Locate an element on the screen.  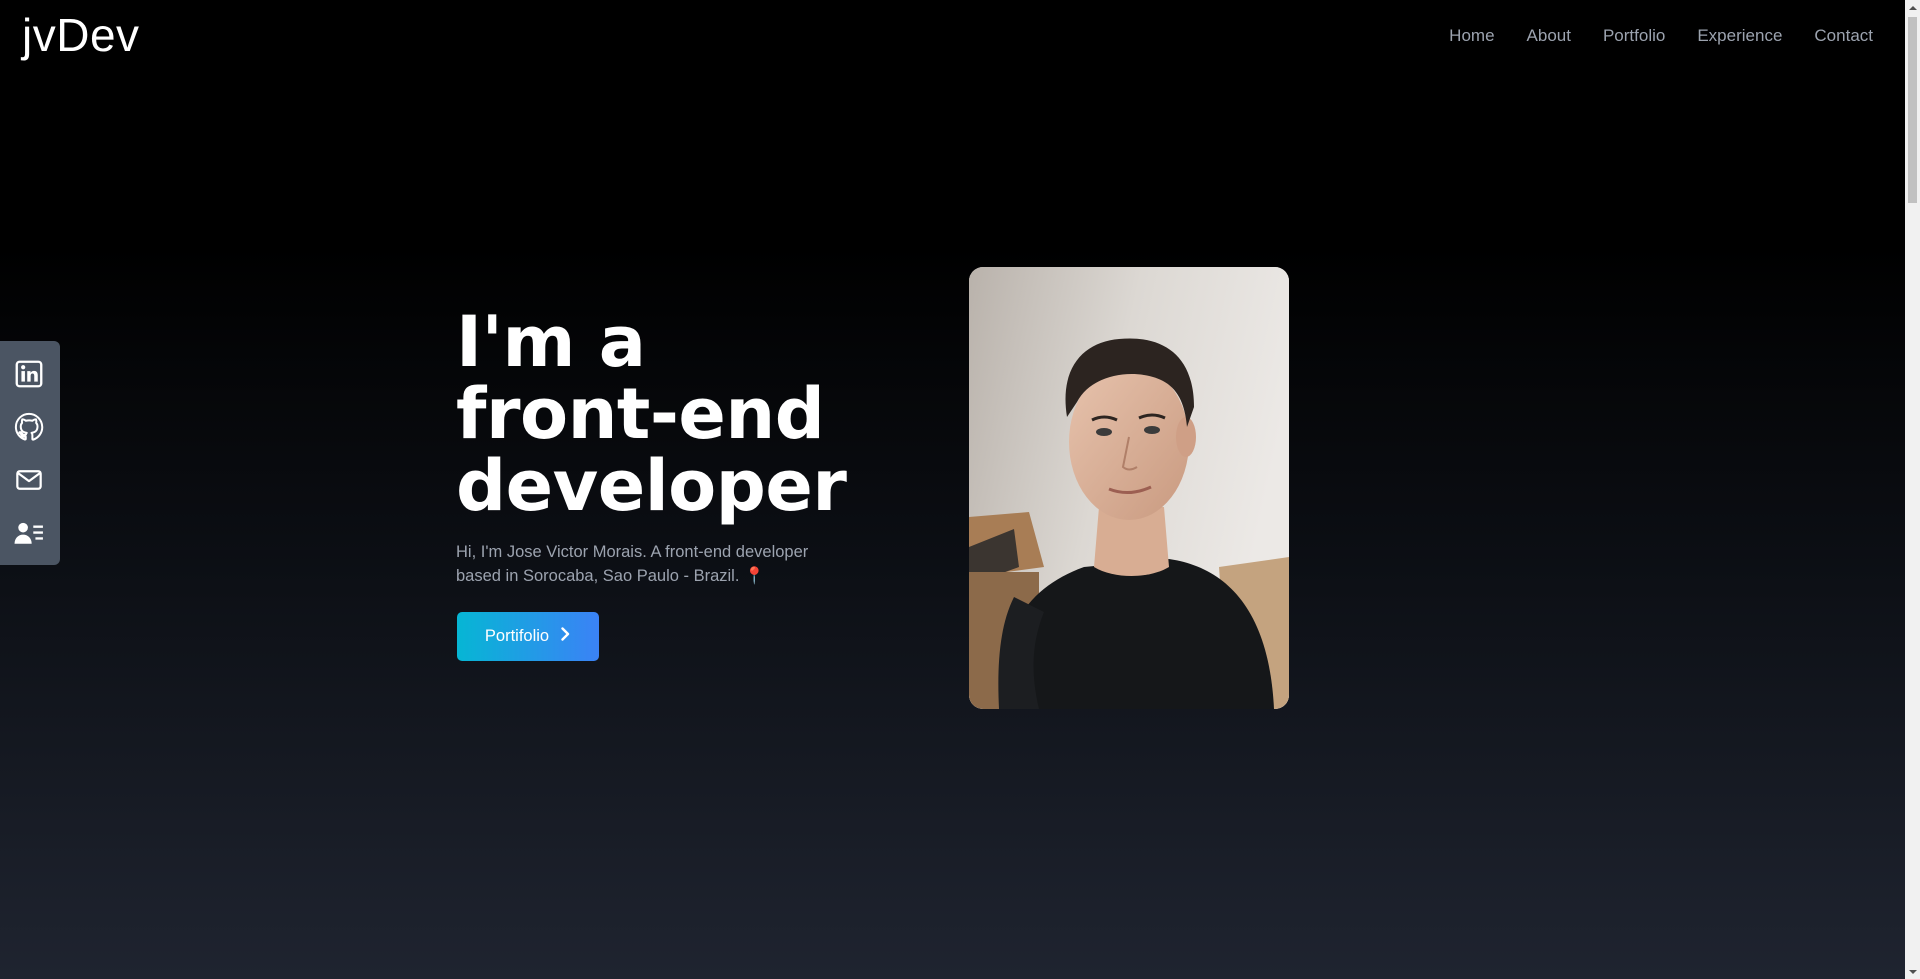
scrollbar-thumb is located at coordinates (1912, 110).